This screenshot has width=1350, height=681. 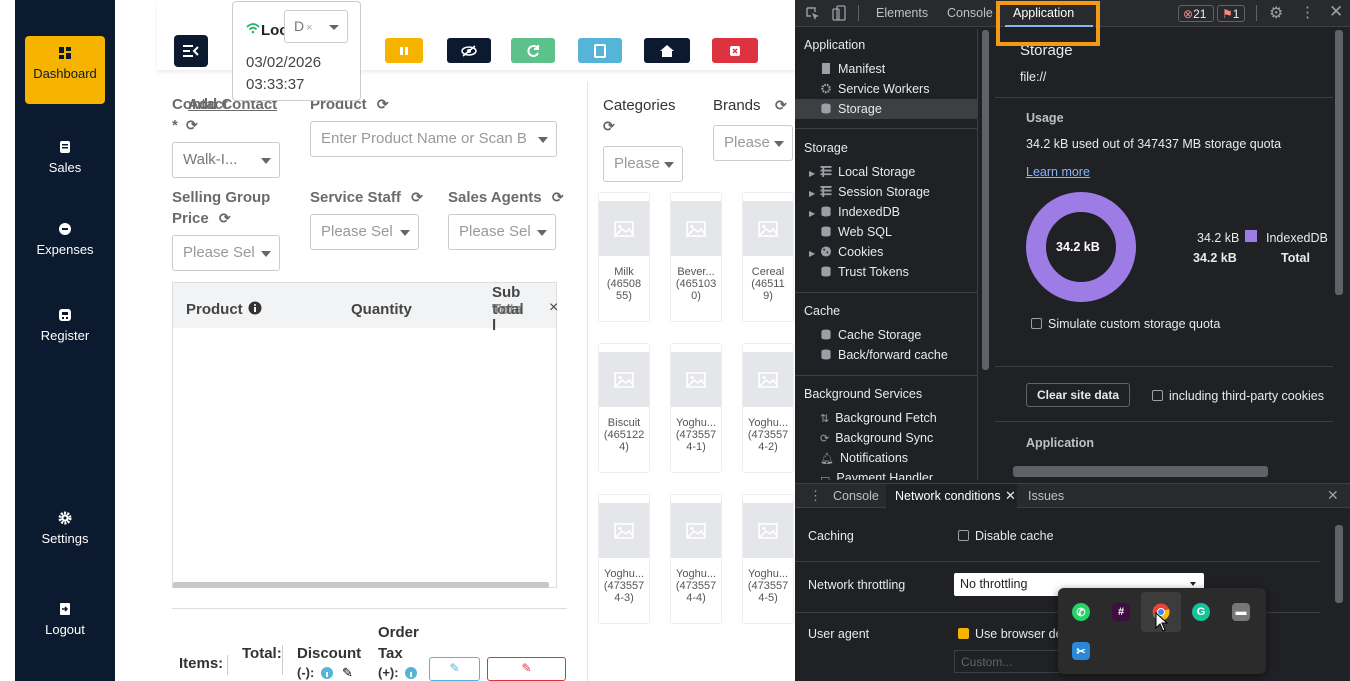 I want to click on device-toggle-icon, so click(x=839, y=13).